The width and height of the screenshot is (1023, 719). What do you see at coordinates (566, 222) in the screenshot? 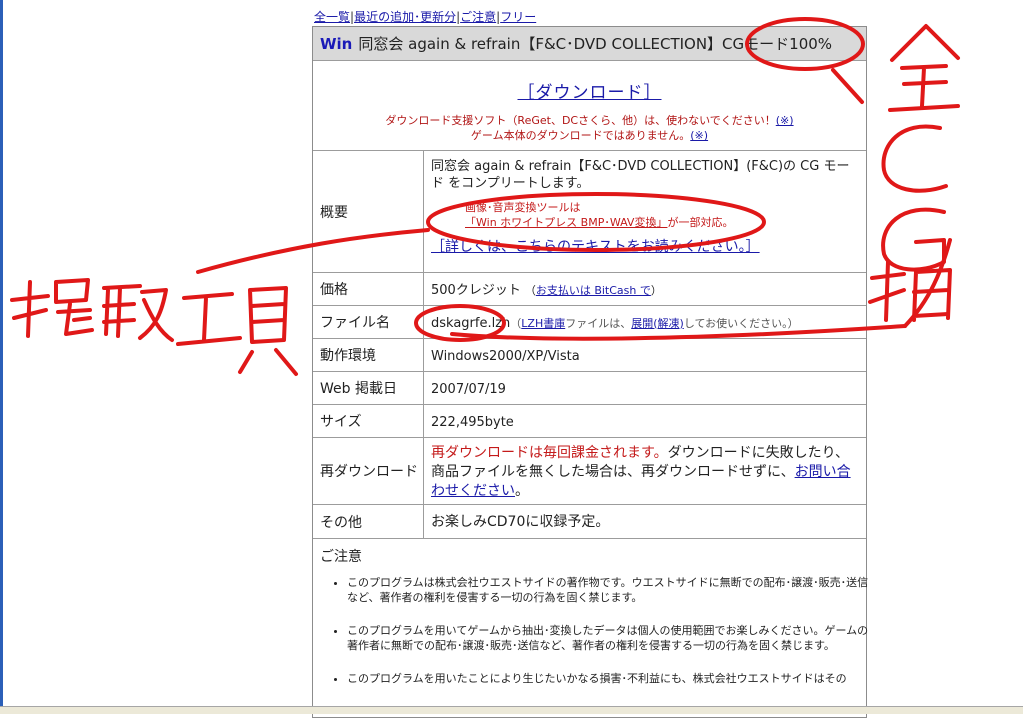
I see `converter-tool-link: 「Win ホワイトプレス BMP･WAV変換」` at bounding box center [566, 222].